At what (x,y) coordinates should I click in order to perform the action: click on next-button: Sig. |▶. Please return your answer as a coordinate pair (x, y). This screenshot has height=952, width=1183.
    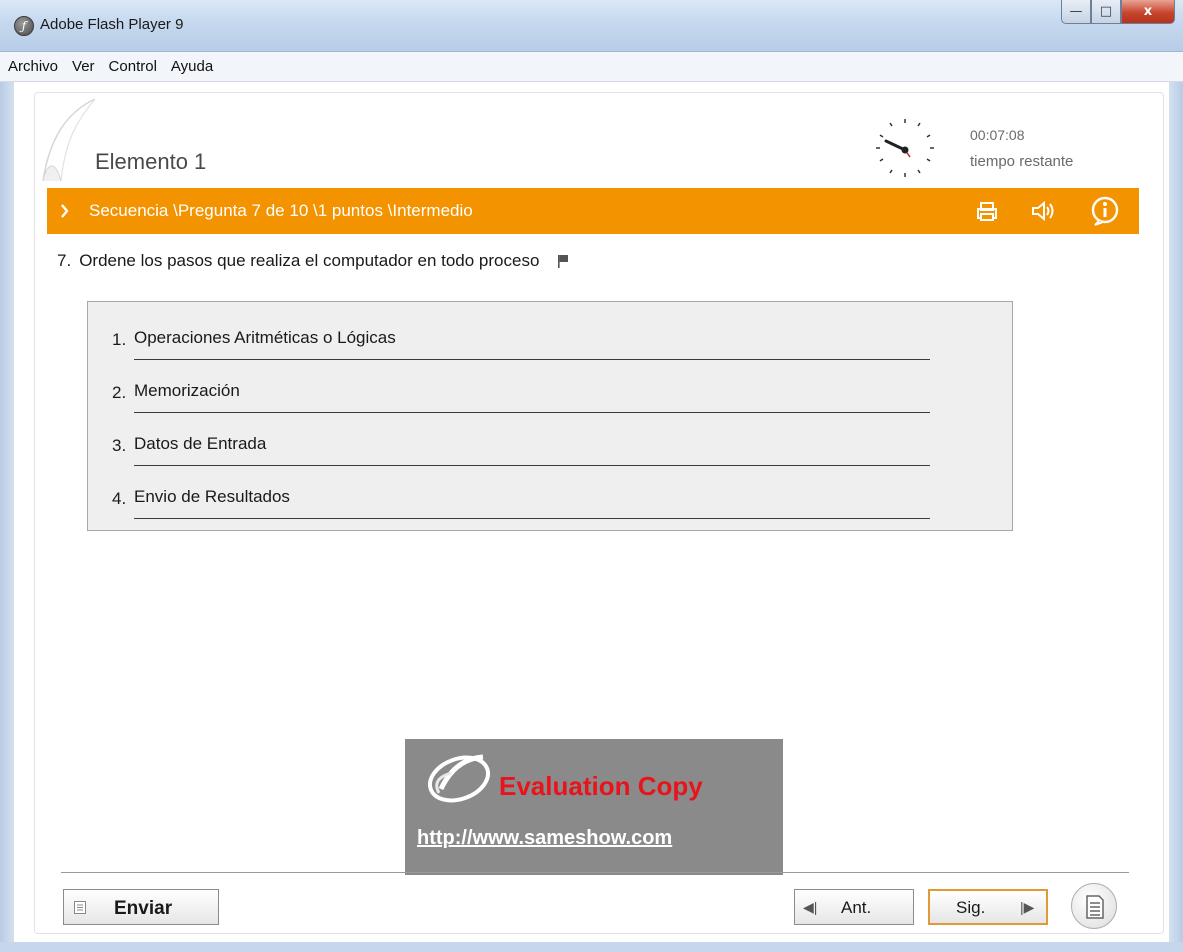
    Looking at the image, I should click on (988, 907).